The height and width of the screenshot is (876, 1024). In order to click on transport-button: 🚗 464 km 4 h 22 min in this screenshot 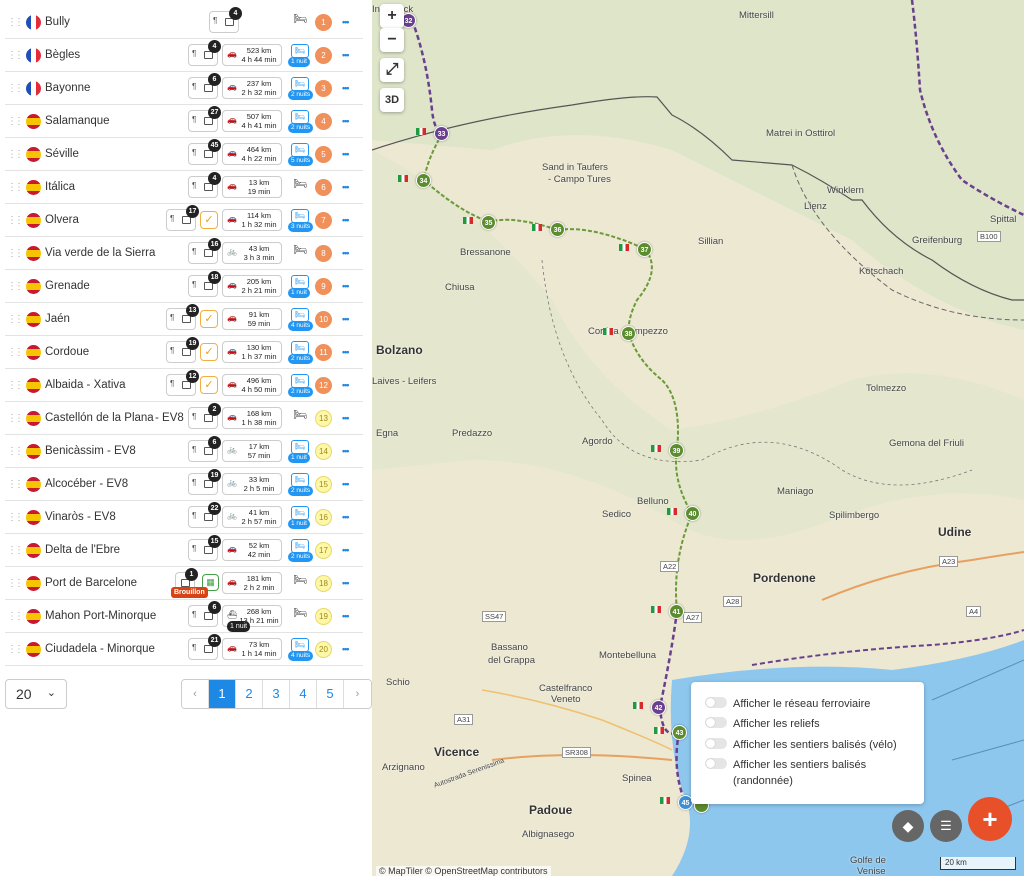, I will do `click(252, 154)`.